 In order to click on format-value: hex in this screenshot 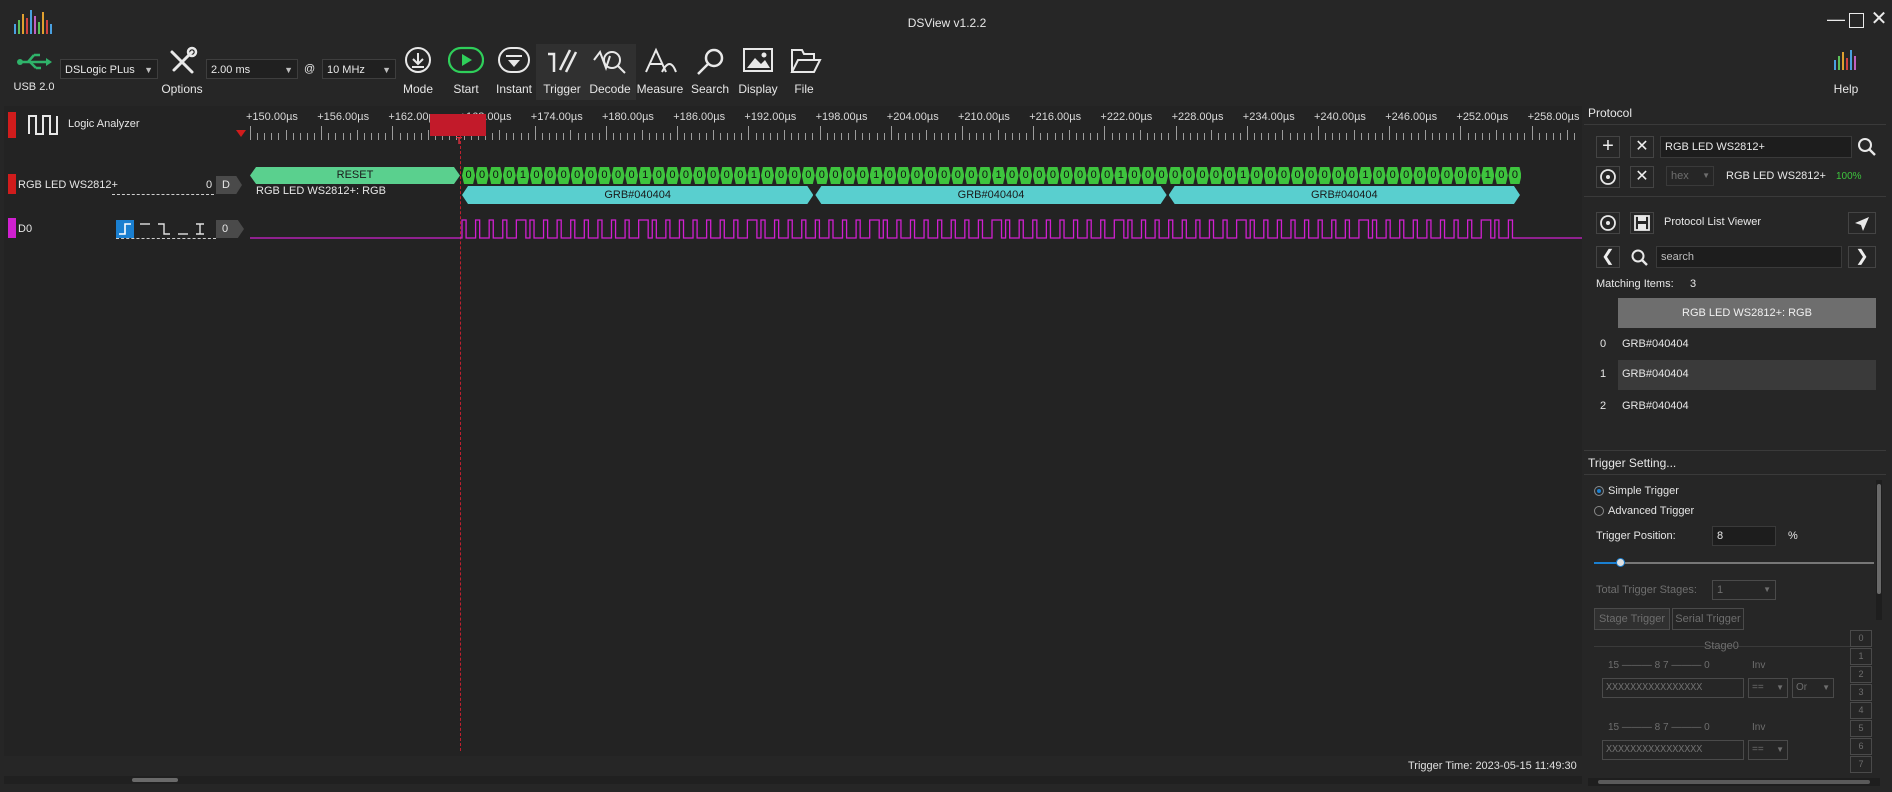, I will do `click(1680, 176)`.